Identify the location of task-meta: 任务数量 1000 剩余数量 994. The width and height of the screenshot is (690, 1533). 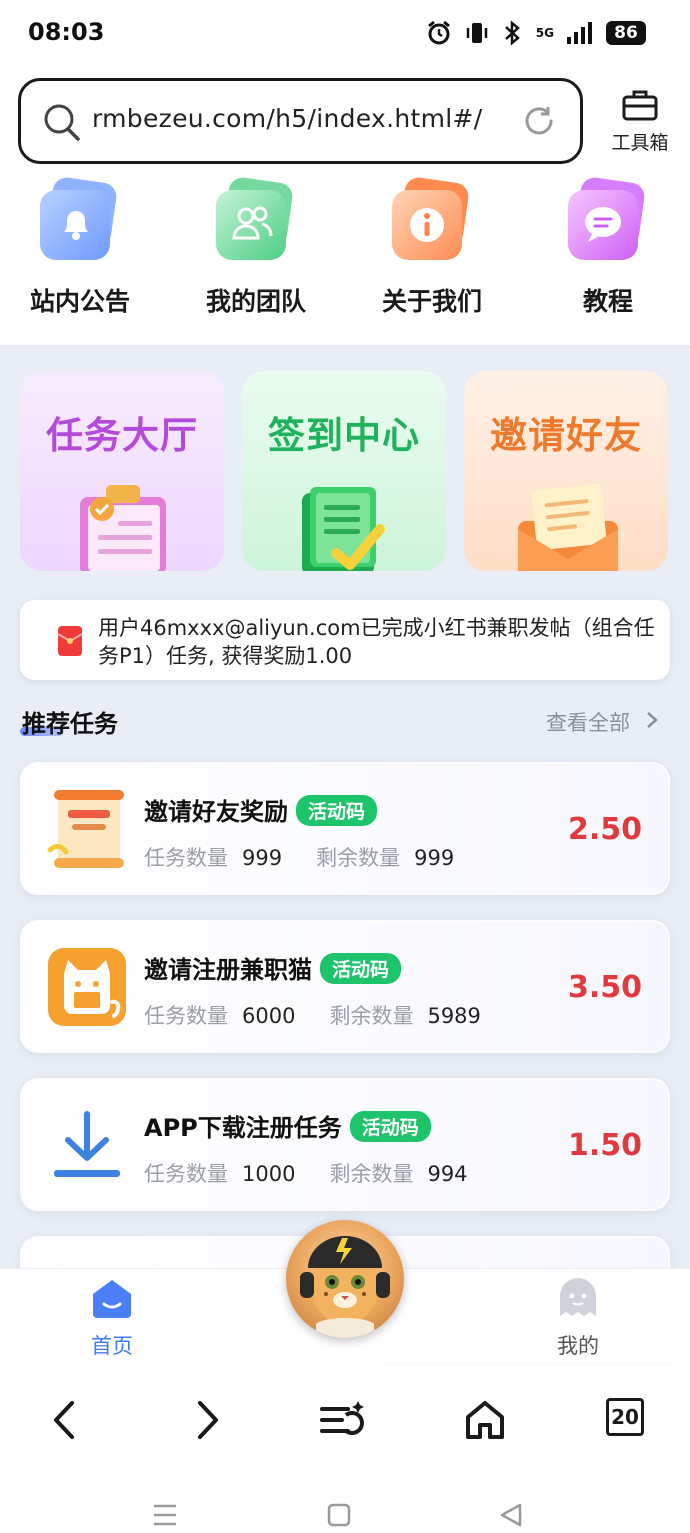
(323, 1173).